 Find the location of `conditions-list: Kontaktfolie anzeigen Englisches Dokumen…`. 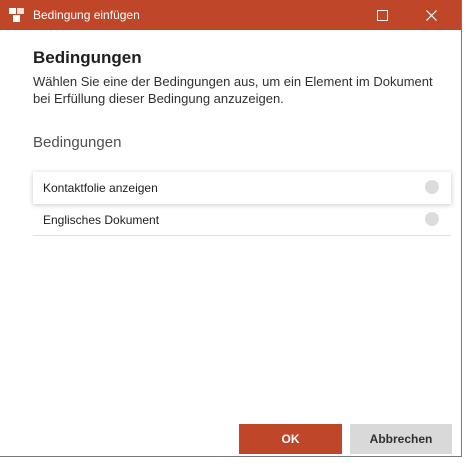

conditions-list: Kontaktfolie anzeigen Englisches Dokumen… is located at coordinates (242, 204).